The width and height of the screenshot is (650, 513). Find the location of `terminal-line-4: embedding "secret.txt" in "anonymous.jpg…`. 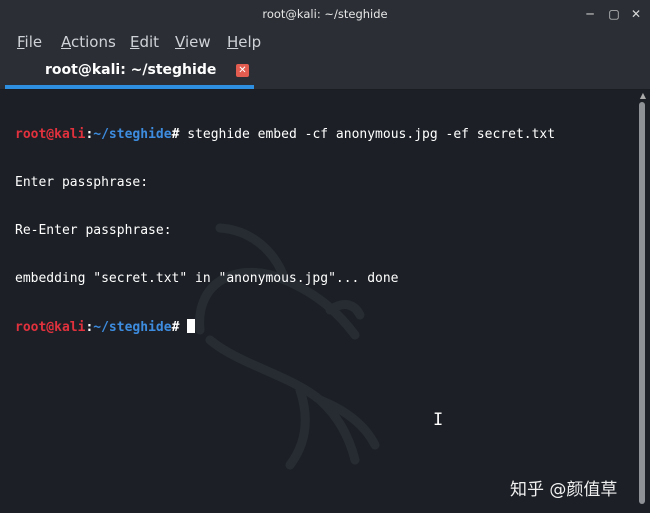

terminal-line-4: embedding "secret.txt" in "anonymous.jpg… is located at coordinates (207, 278).